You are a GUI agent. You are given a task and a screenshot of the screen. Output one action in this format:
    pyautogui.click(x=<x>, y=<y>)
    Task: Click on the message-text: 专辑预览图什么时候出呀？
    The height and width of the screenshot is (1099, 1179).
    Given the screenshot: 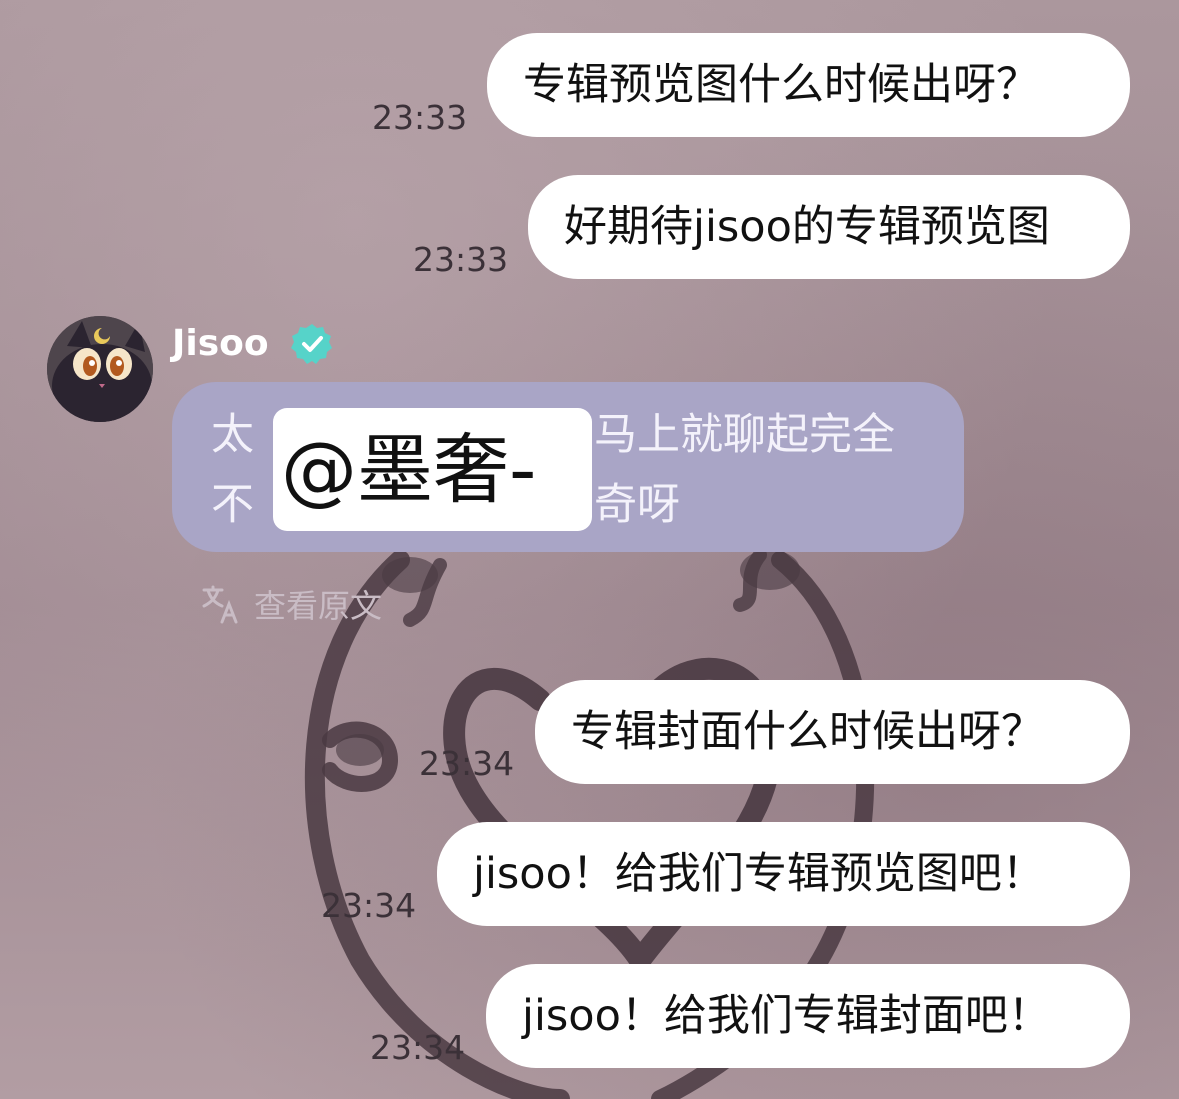 What is the action you would take?
    pyautogui.click(x=781, y=85)
    